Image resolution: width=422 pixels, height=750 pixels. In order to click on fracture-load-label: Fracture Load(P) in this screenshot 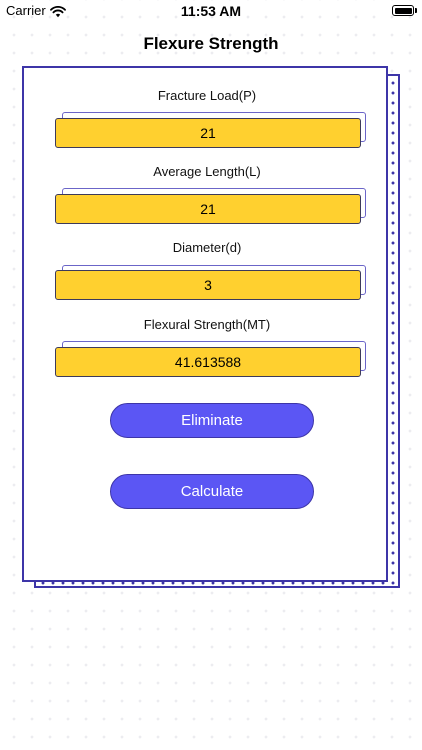, I will do `click(207, 95)`.